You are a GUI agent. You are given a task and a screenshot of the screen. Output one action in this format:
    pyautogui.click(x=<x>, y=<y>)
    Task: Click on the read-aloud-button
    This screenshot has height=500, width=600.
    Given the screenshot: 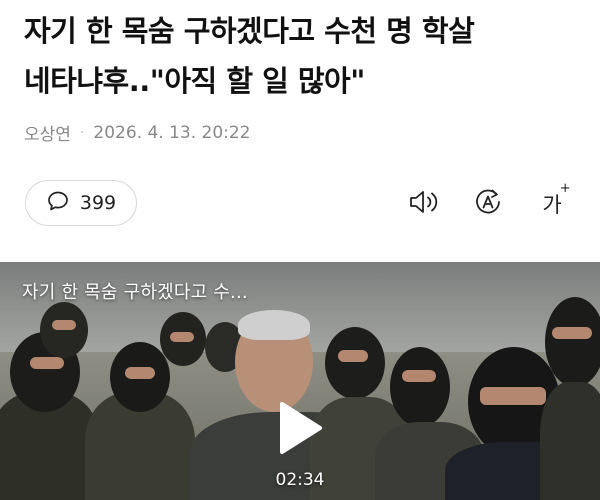 What is the action you would take?
    pyautogui.click(x=424, y=204)
    